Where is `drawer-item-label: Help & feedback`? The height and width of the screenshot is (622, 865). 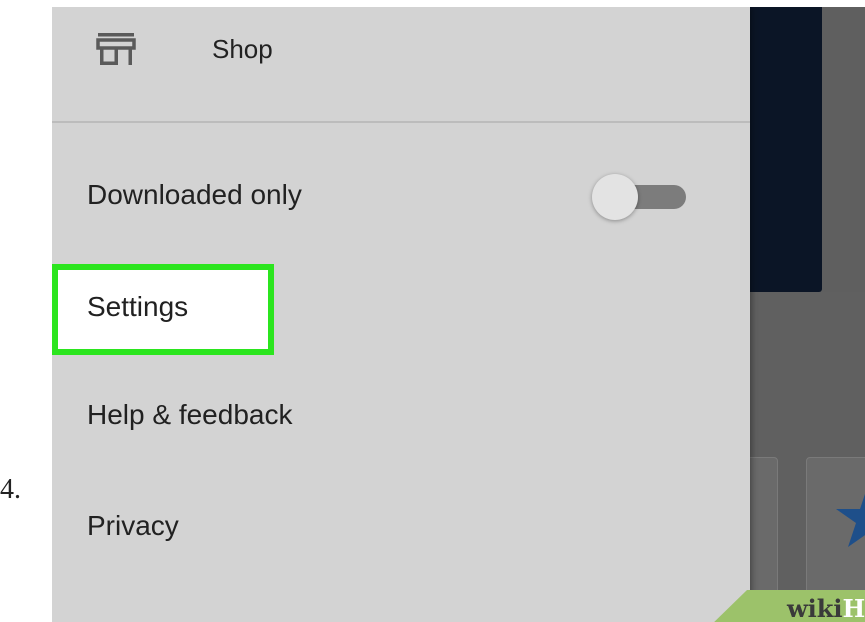
drawer-item-label: Help & feedback is located at coordinates (189, 415).